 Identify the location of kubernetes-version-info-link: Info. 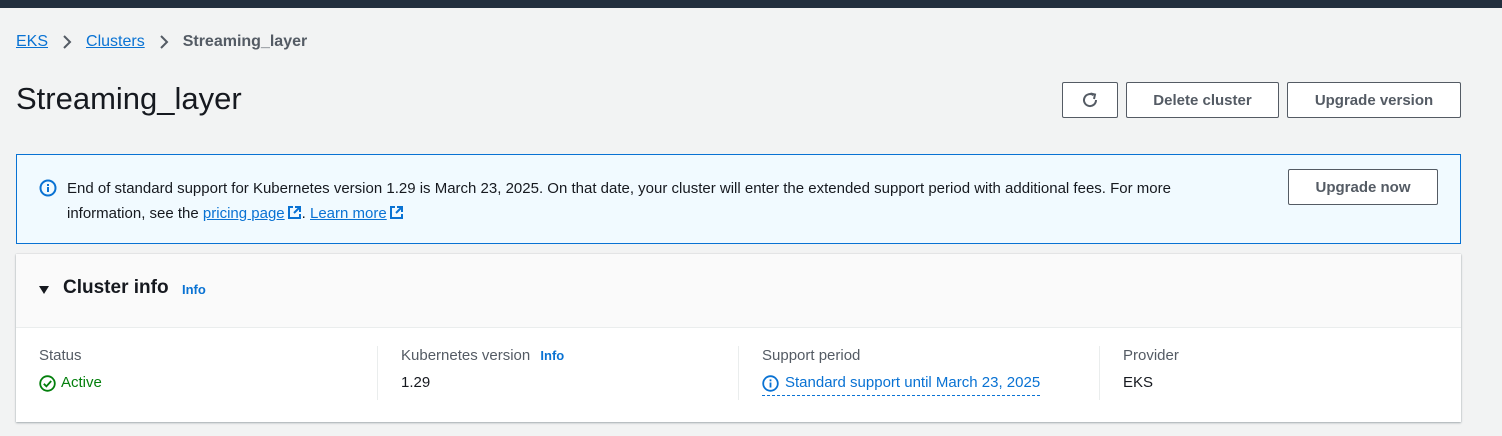
(552, 355).